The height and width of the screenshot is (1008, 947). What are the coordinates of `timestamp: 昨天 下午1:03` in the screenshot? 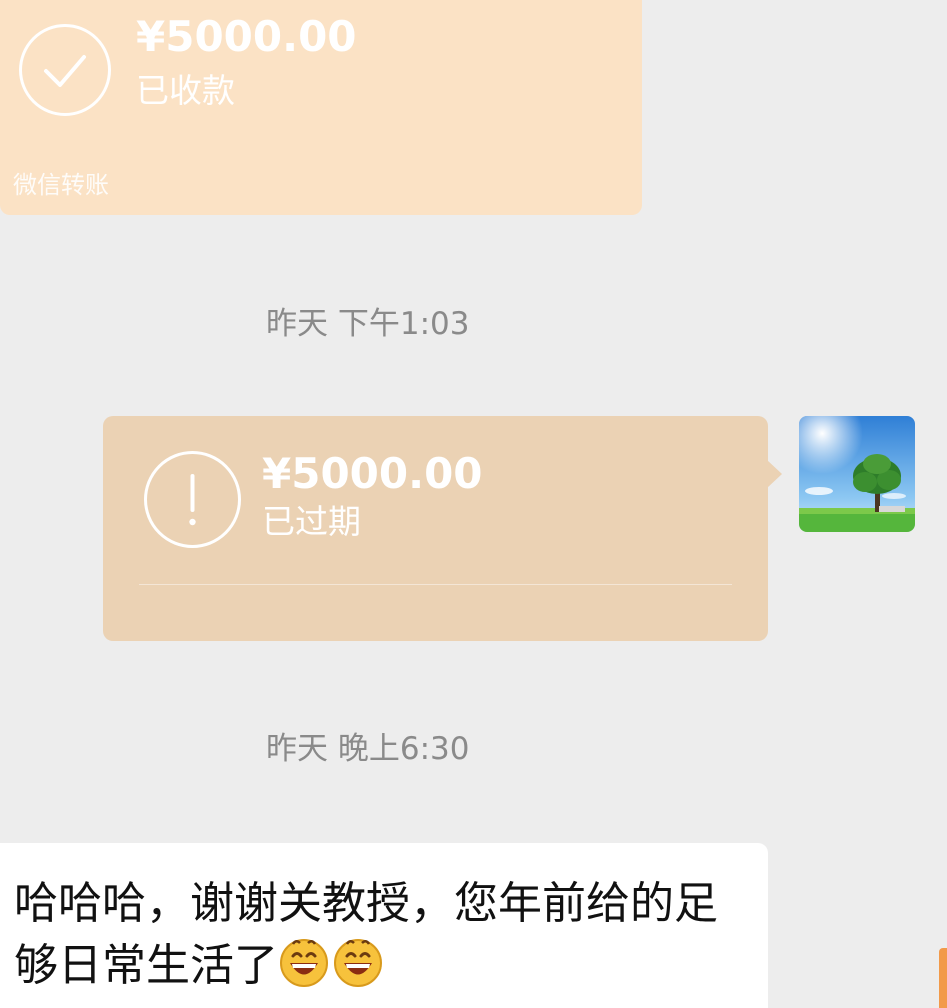 It's located at (368, 324).